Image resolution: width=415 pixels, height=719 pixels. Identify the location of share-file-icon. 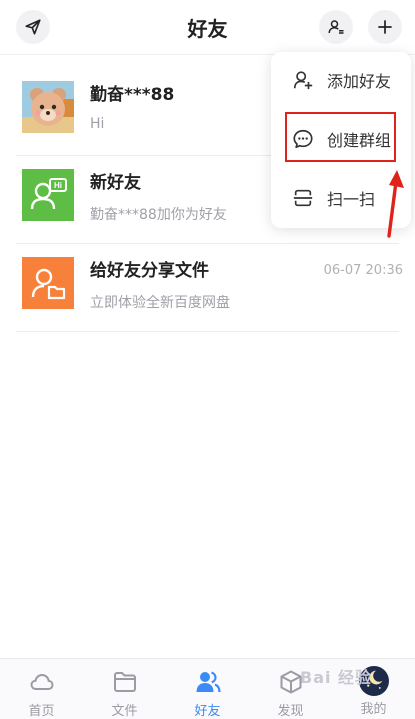
(48, 284).